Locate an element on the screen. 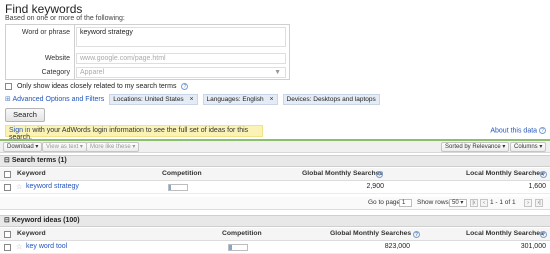  prev-page-icon: ‹ is located at coordinates (484, 203).